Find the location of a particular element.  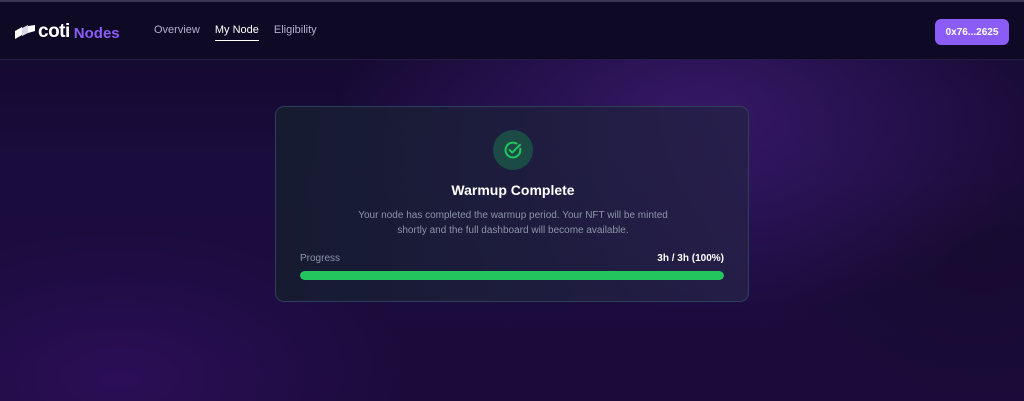

logo-nodes-text: Nodes is located at coordinates (96, 33).